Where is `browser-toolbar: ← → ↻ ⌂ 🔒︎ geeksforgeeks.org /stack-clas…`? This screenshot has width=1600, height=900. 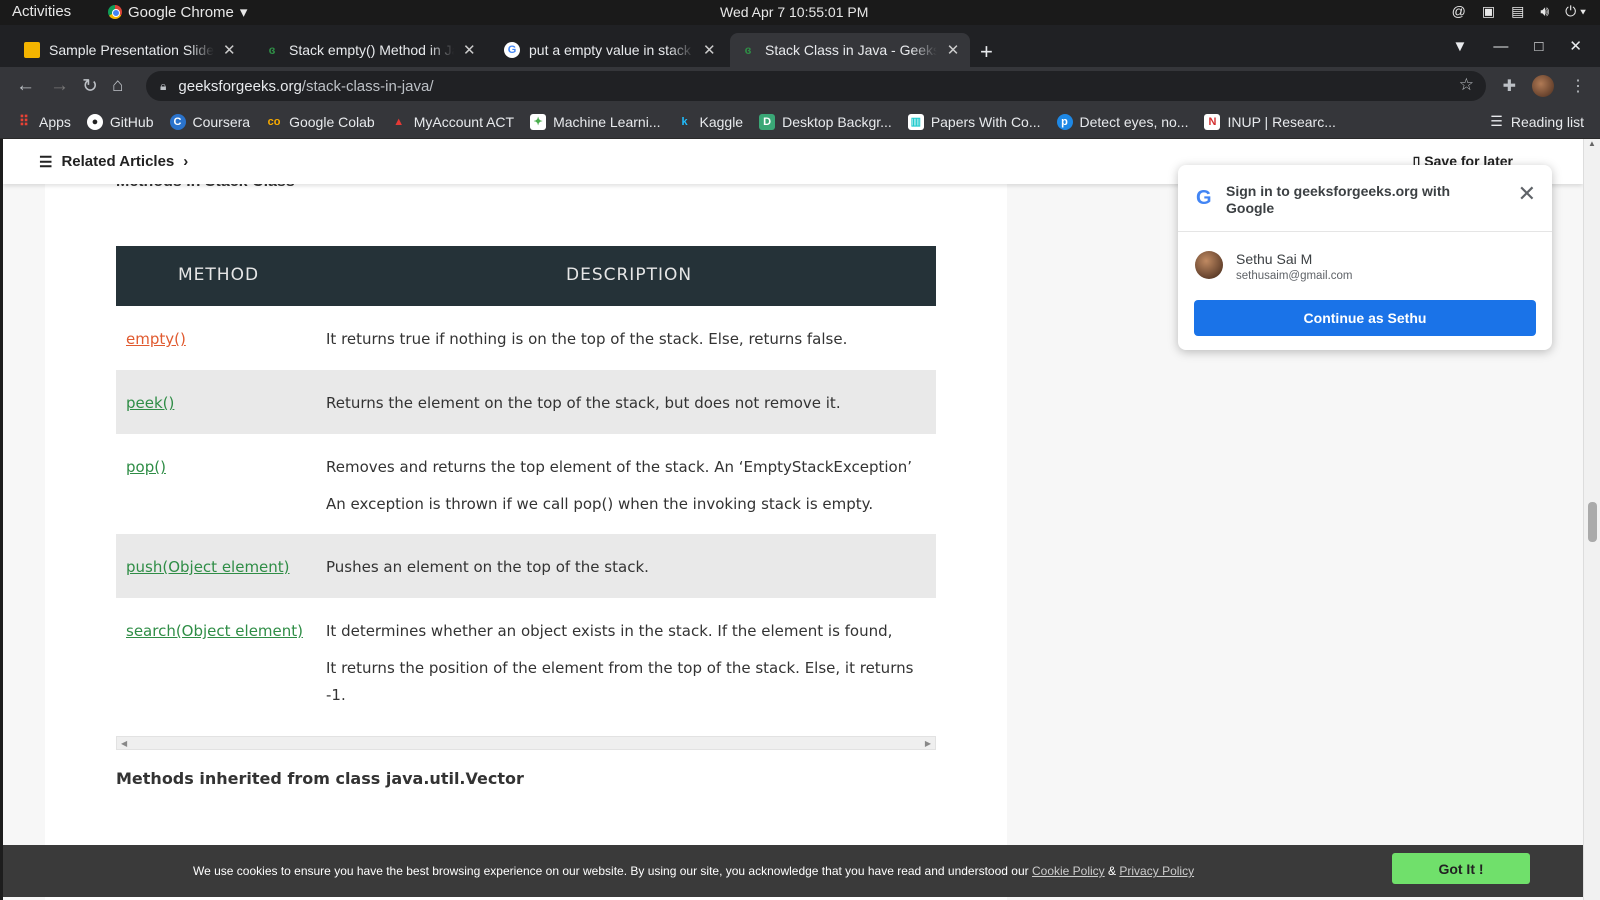
browser-toolbar: ← → ↻ ⌂ 🔒︎ geeksforgeeks.org /stack-clas… is located at coordinates (800, 86).